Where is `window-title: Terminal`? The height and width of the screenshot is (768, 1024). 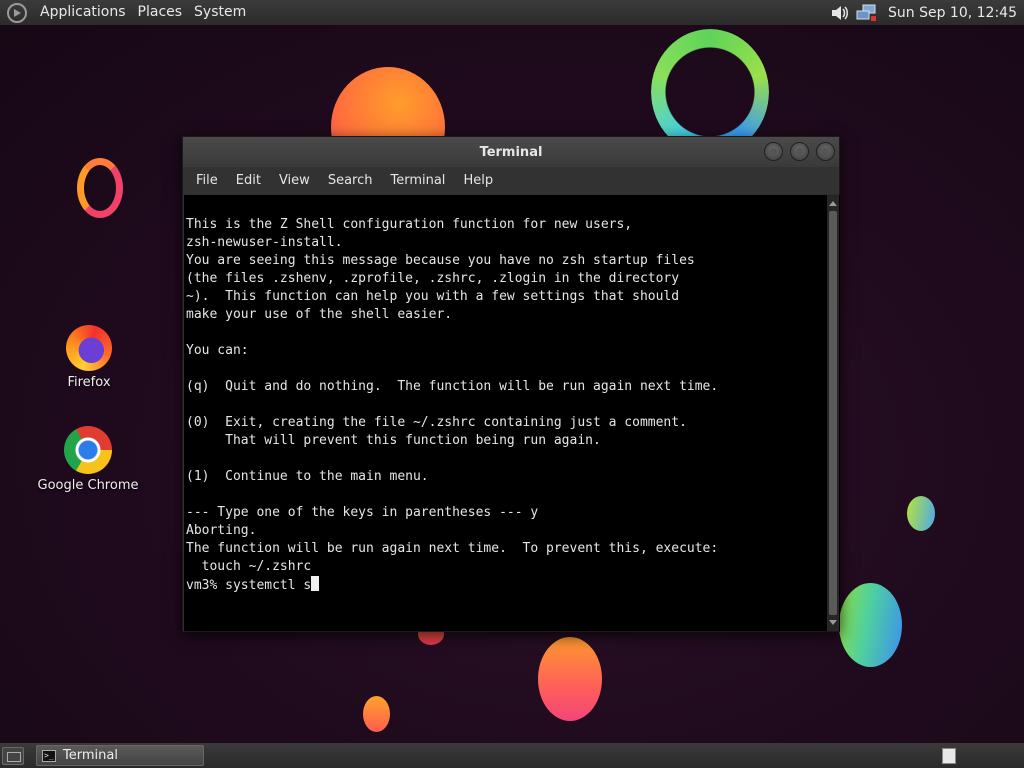 window-title: Terminal is located at coordinates (511, 152).